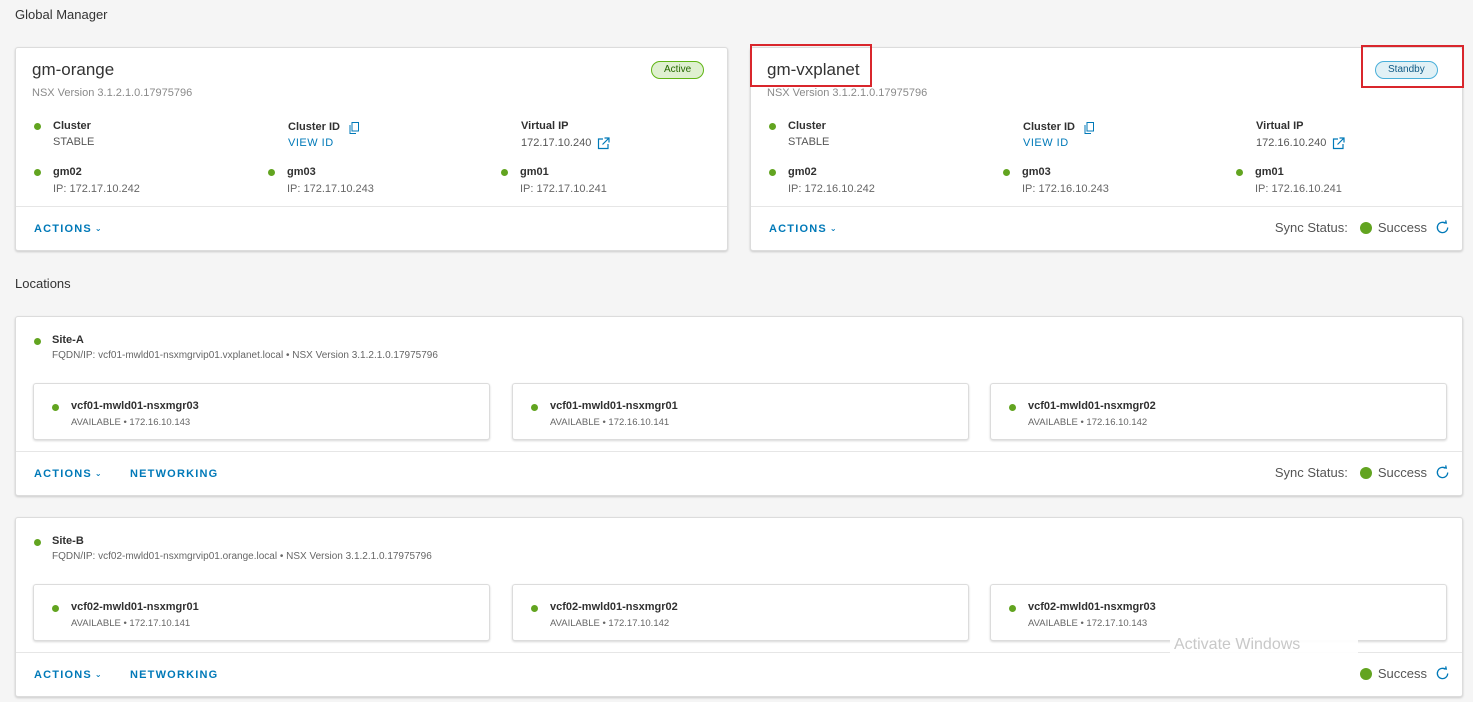 This screenshot has height=702, width=1473. I want to click on node-ip: IP: 172.16.10.242, so click(831, 189).